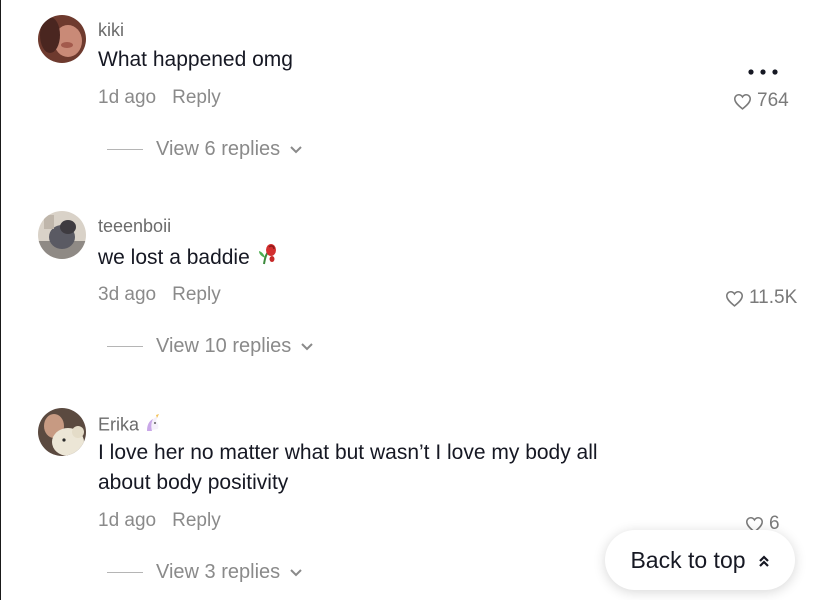 The image size is (814, 600). Describe the element at coordinates (134, 226) in the screenshot. I see `comment-username: teeenboii` at that location.